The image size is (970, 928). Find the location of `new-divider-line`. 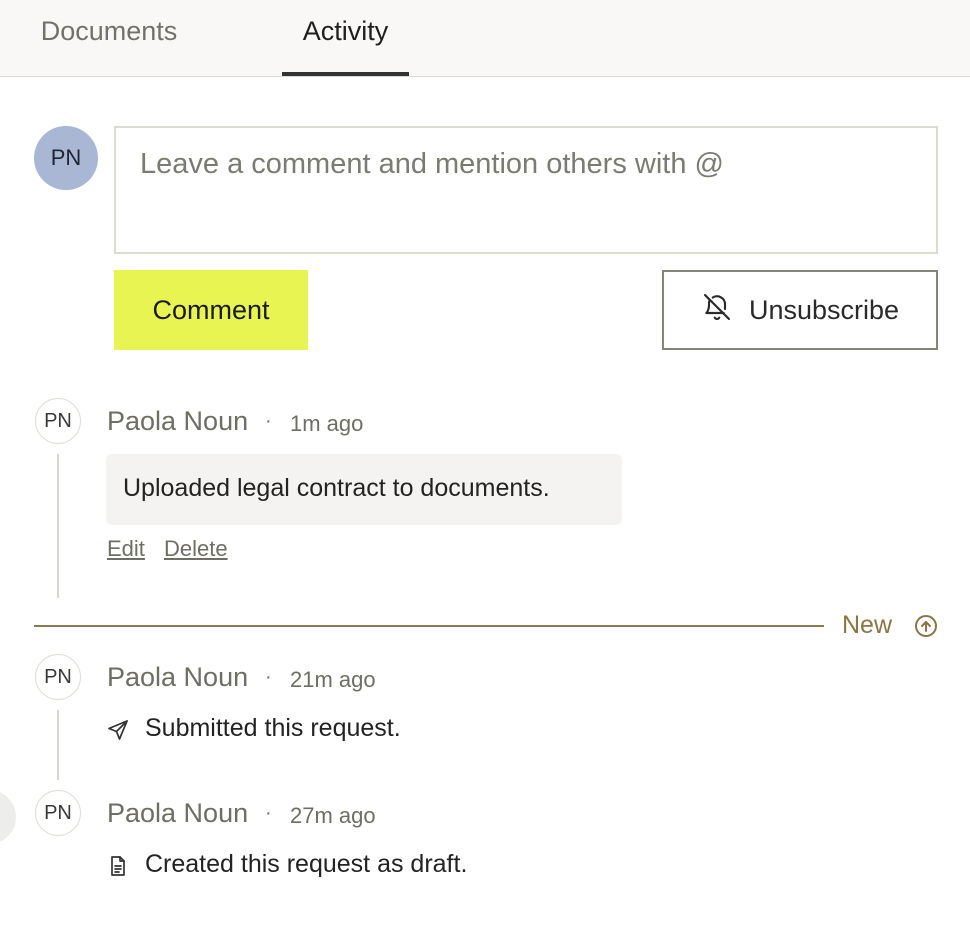

new-divider-line is located at coordinates (429, 626).